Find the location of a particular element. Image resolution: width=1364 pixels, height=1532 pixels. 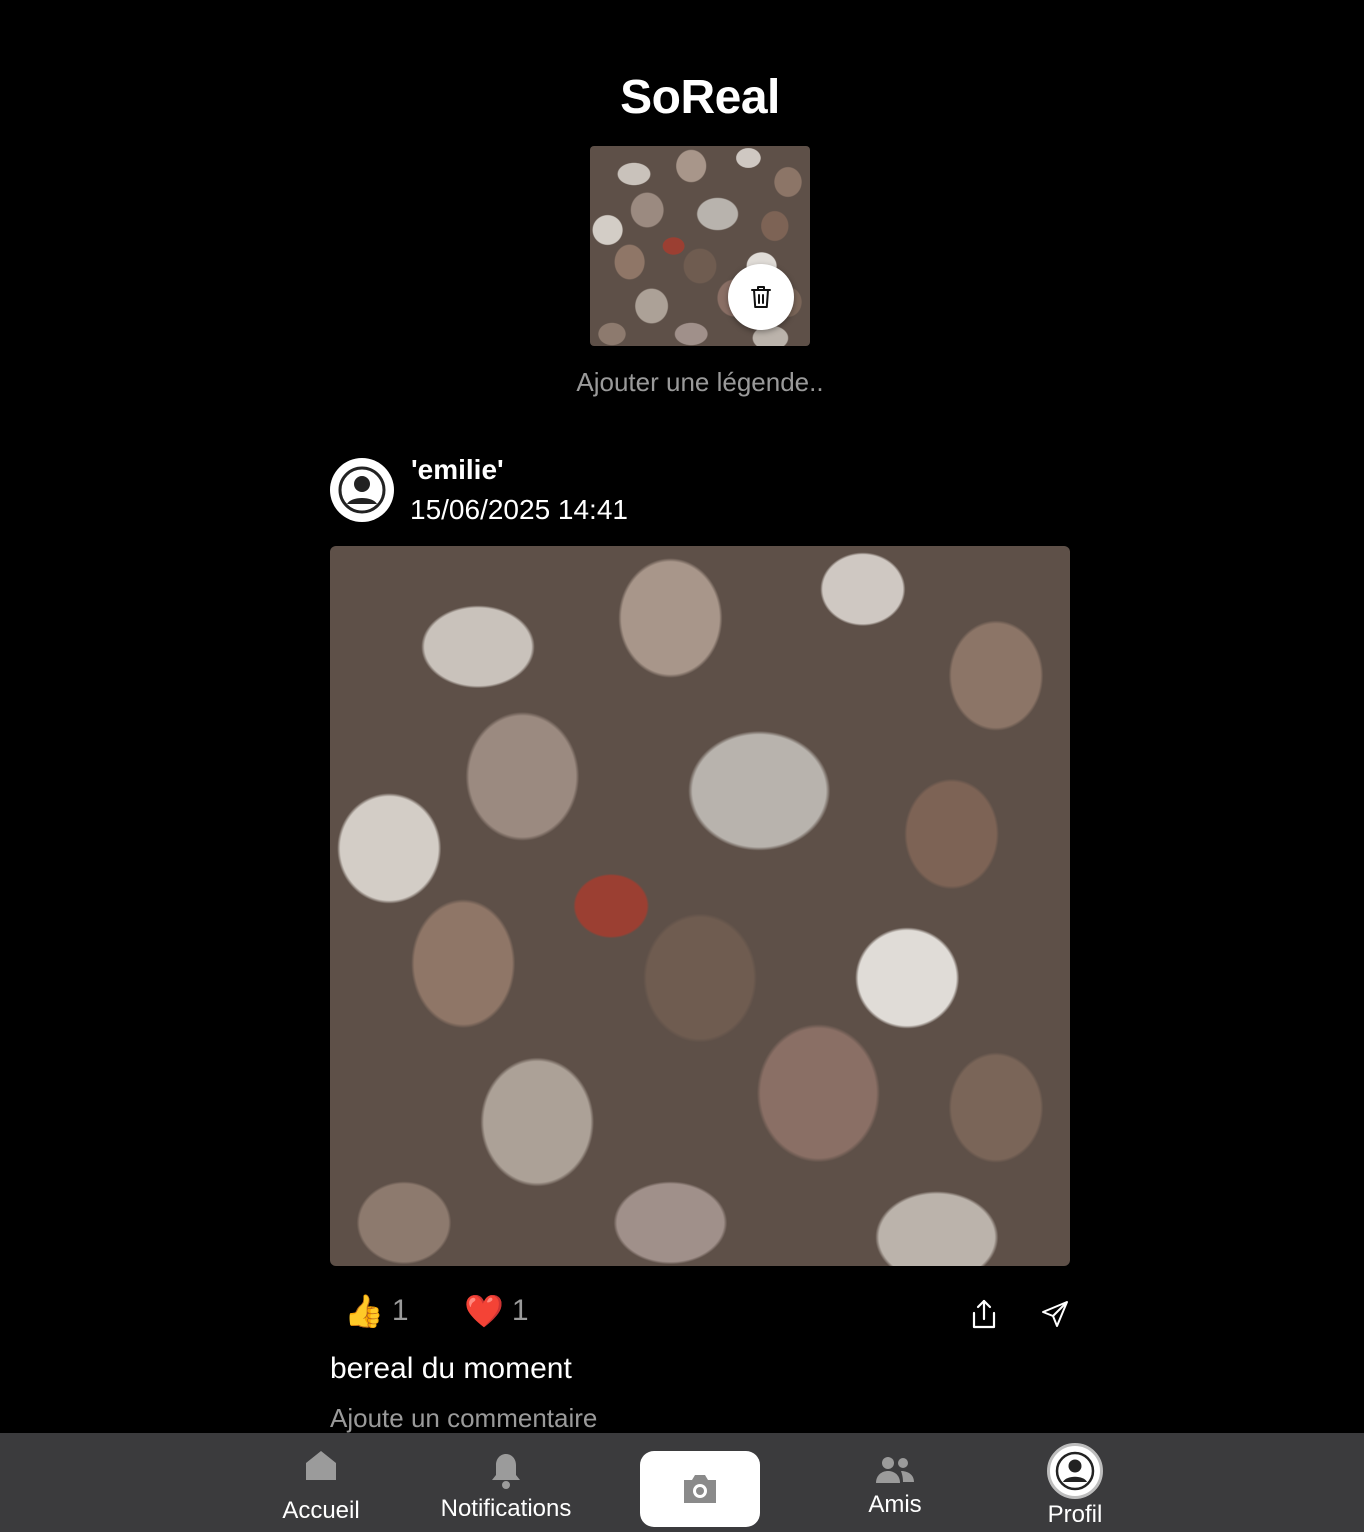

profile-avatar is located at coordinates (1075, 1471).